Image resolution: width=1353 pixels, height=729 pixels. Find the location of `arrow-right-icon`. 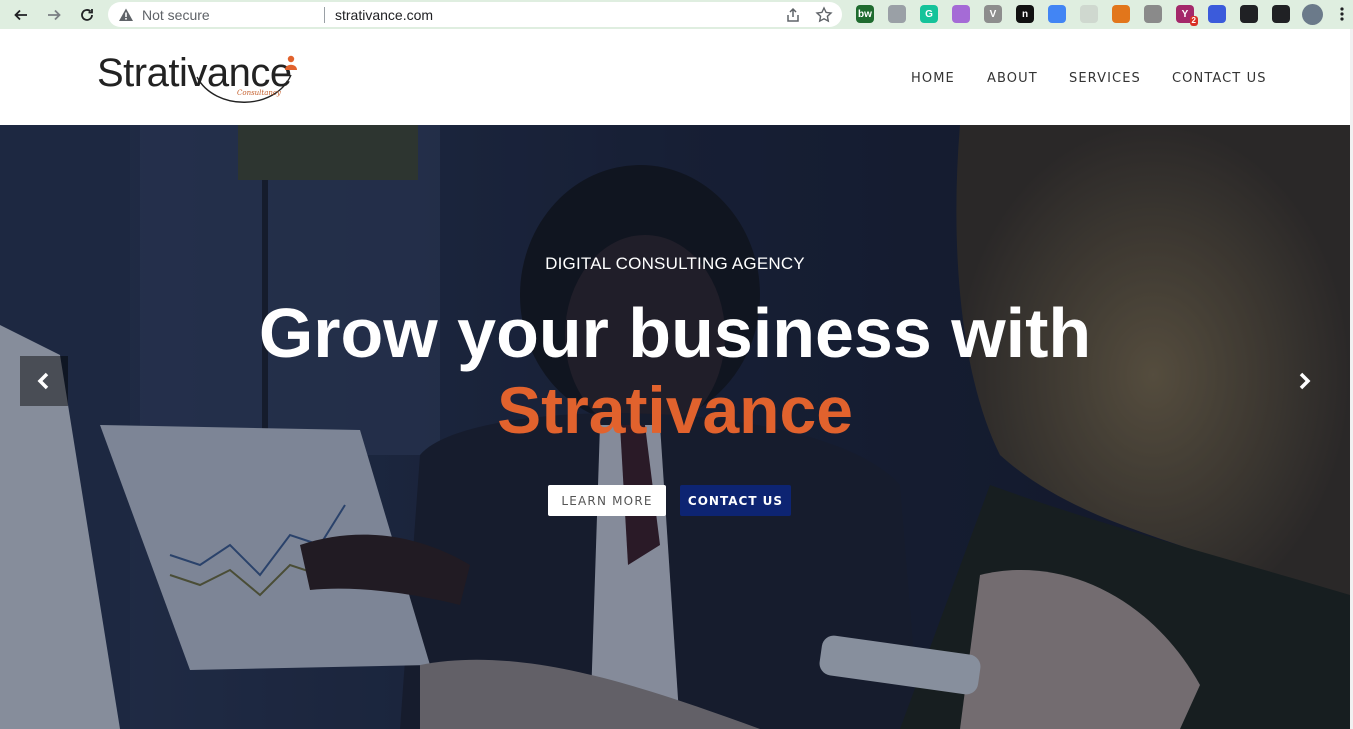

arrow-right-icon is located at coordinates (54, 15).